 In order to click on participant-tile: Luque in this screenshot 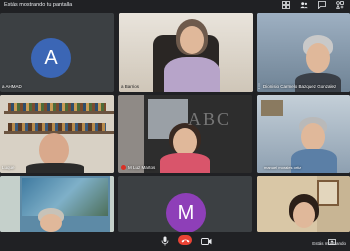, I will do `click(57, 134)`.